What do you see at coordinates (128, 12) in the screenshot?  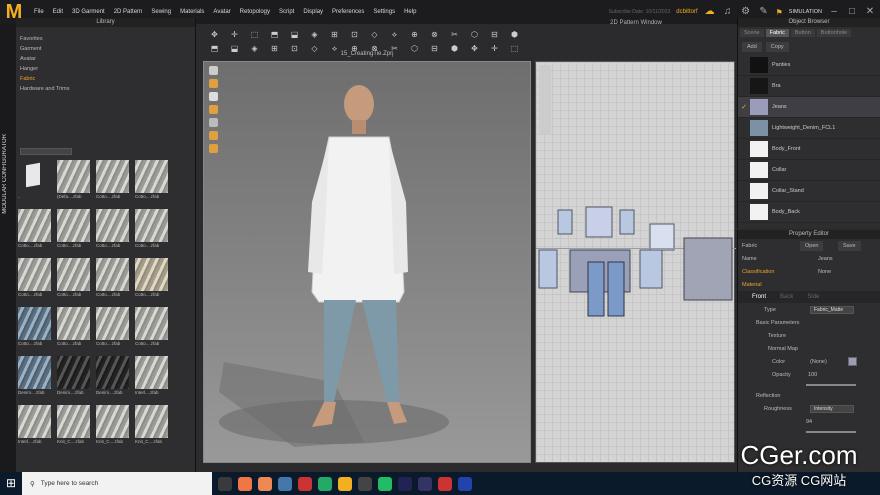 I see `menu-2d-pattern: 2D Pattern` at bounding box center [128, 12].